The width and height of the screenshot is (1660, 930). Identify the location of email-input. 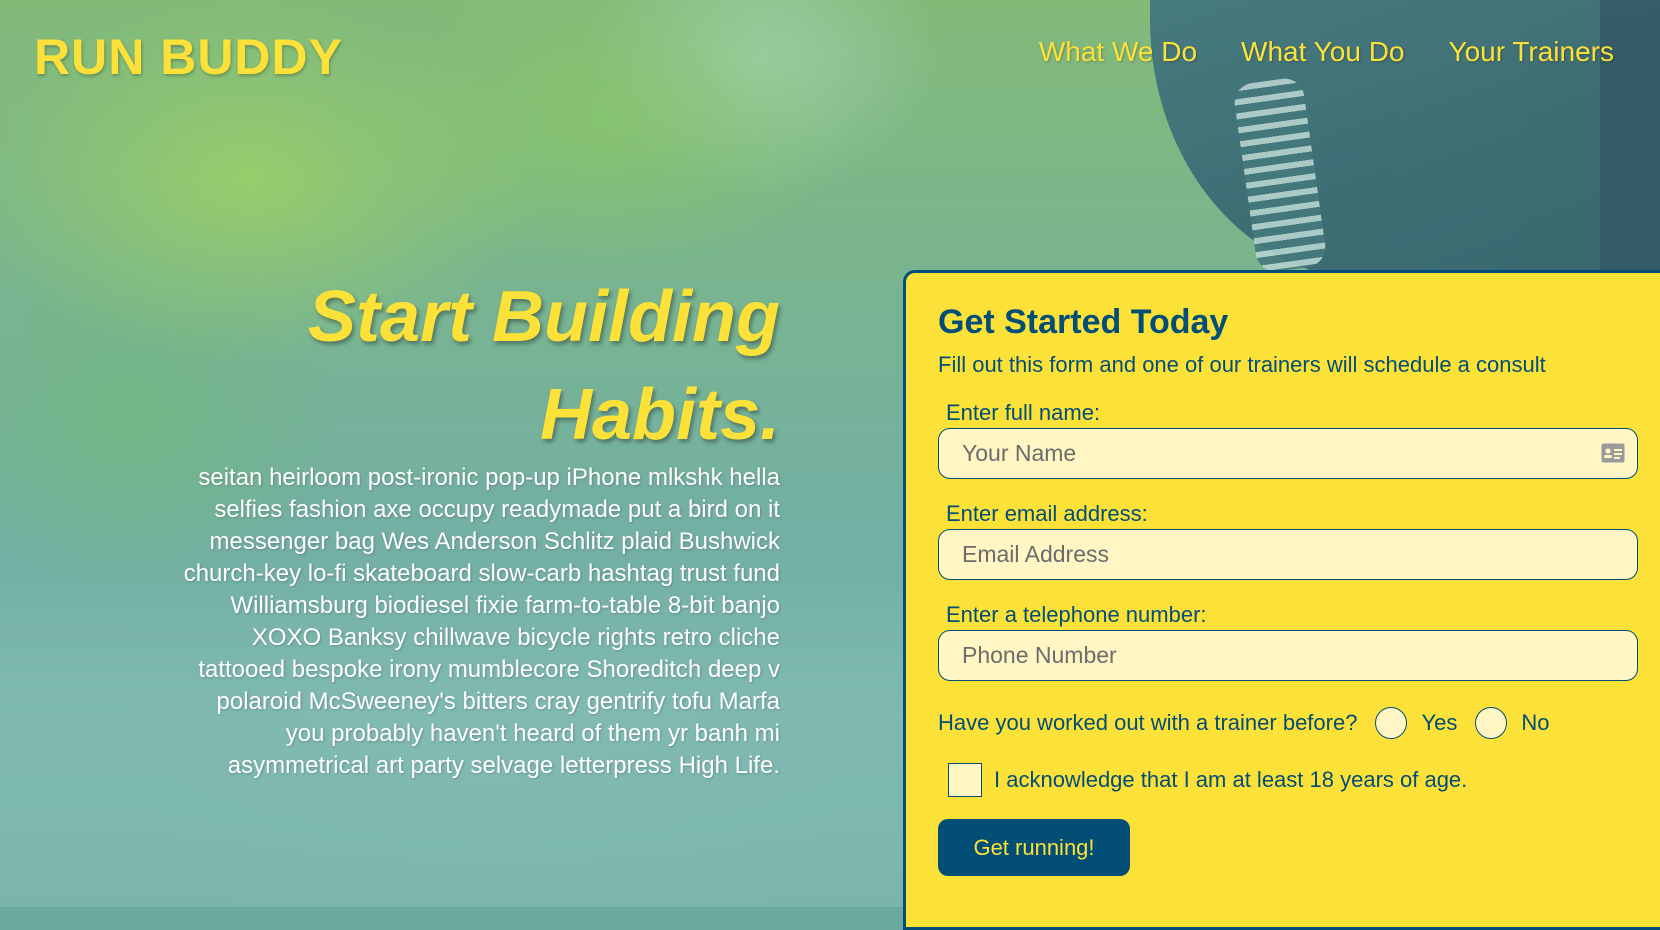
(1270, 554).